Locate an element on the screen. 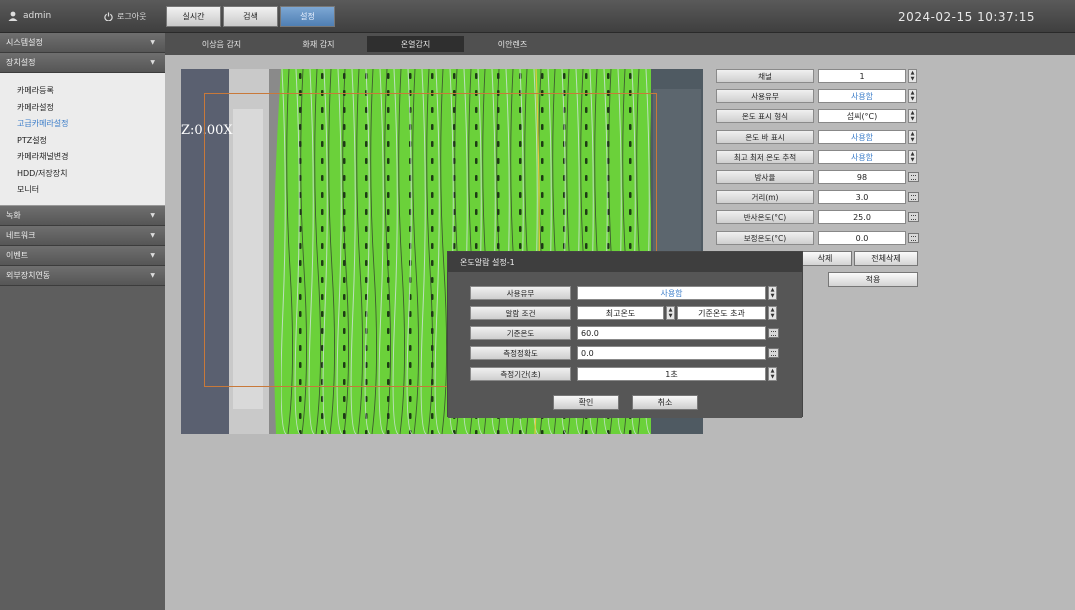 This screenshot has height=610, width=1075. dialog-condition-spinner-1: ▲ ▼ is located at coordinates (670, 313).